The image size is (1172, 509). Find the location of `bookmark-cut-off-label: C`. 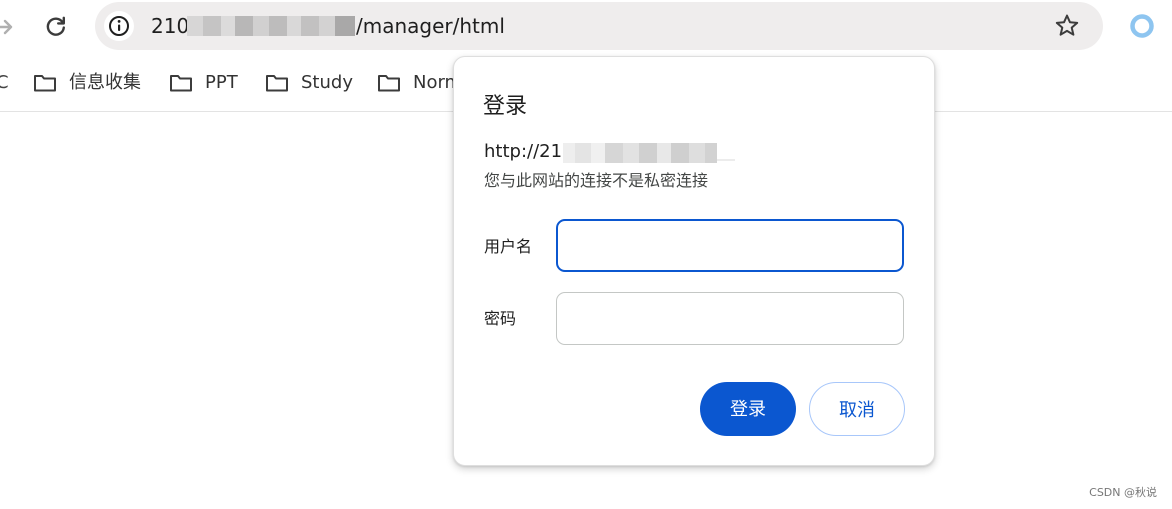

bookmark-cut-off-label: C is located at coordinates (4, 83).